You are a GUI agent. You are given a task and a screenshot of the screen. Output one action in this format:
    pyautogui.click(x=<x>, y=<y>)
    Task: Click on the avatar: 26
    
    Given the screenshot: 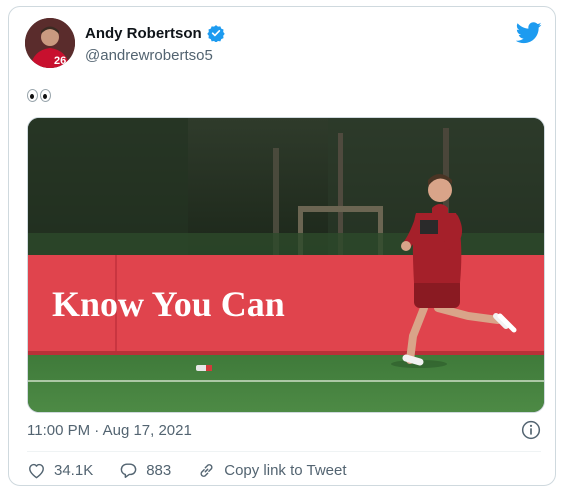 What is the action you would take?
    pyautogui.click(x=50, y=43)
    